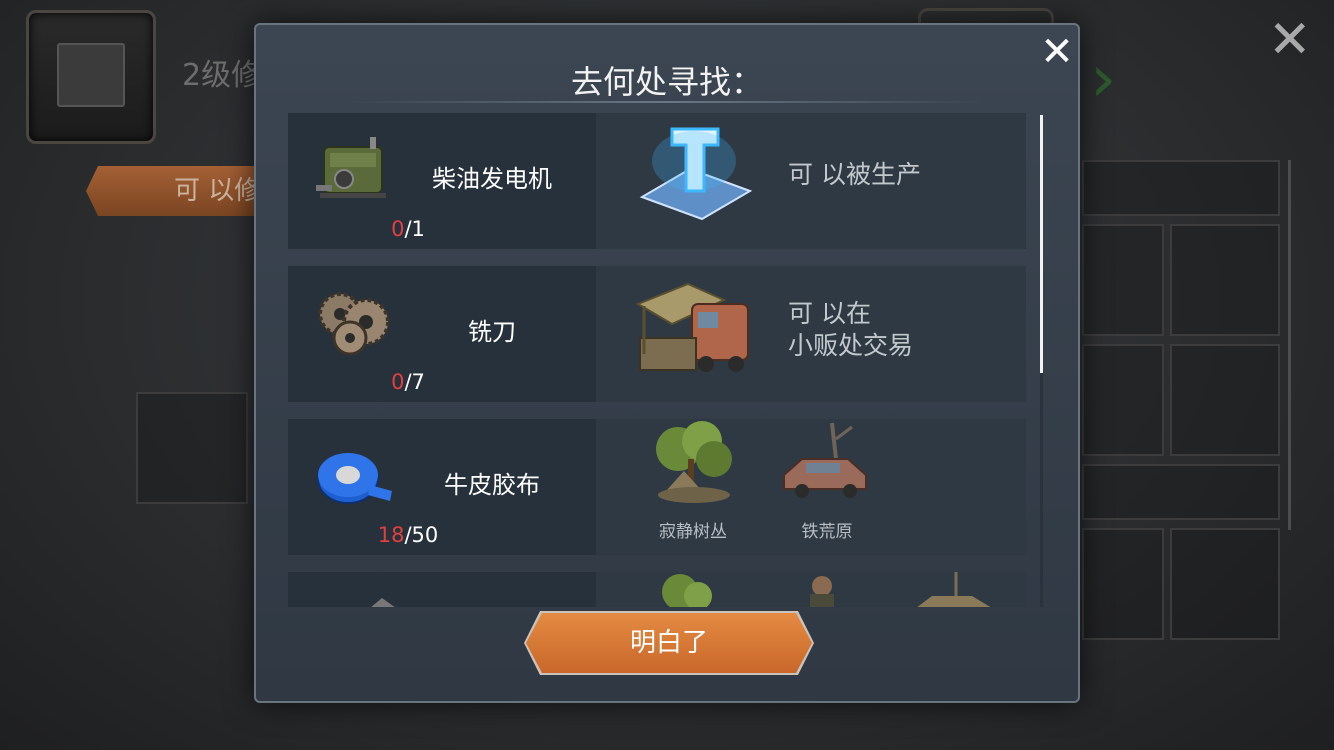 This screenshot has width=1334, height=750. Describe the element at coordinates (851, 345) in the screenshot. I see `source-text-line2: 小贩处交易` at that location.